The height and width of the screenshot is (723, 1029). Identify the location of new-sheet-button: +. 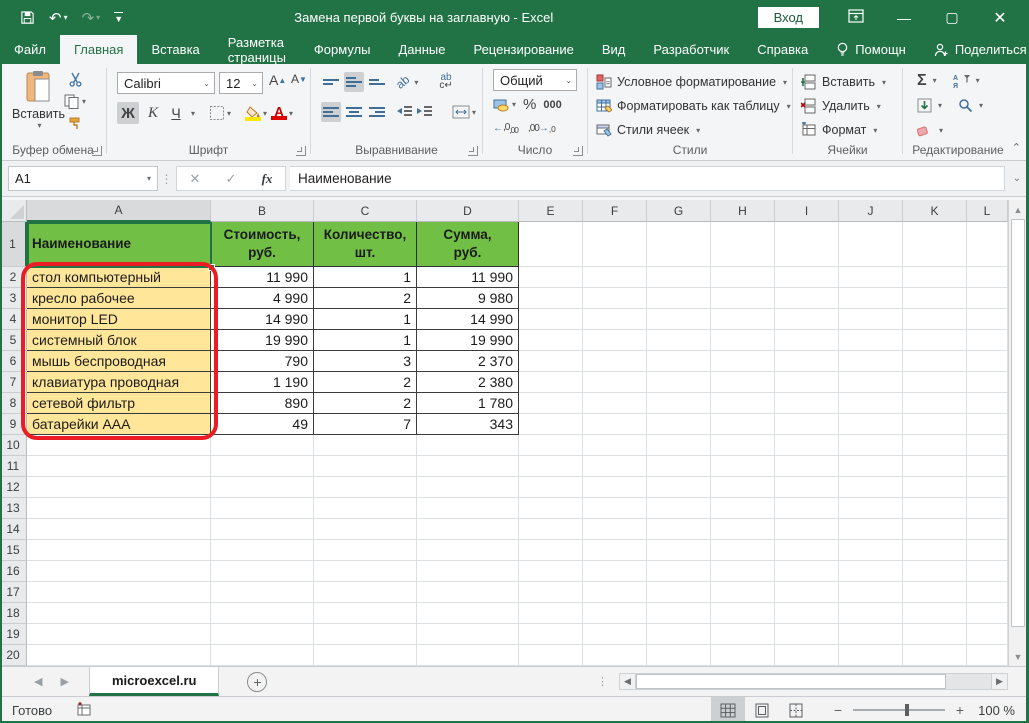
(257, 681).